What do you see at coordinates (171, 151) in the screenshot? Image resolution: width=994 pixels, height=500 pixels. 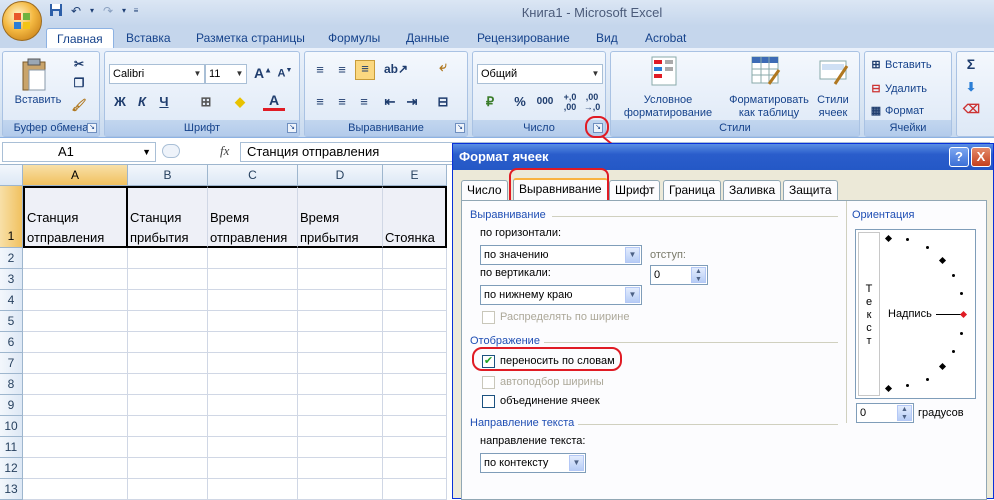 I see `expand-handle-icon` at bounding box center [171, 151].